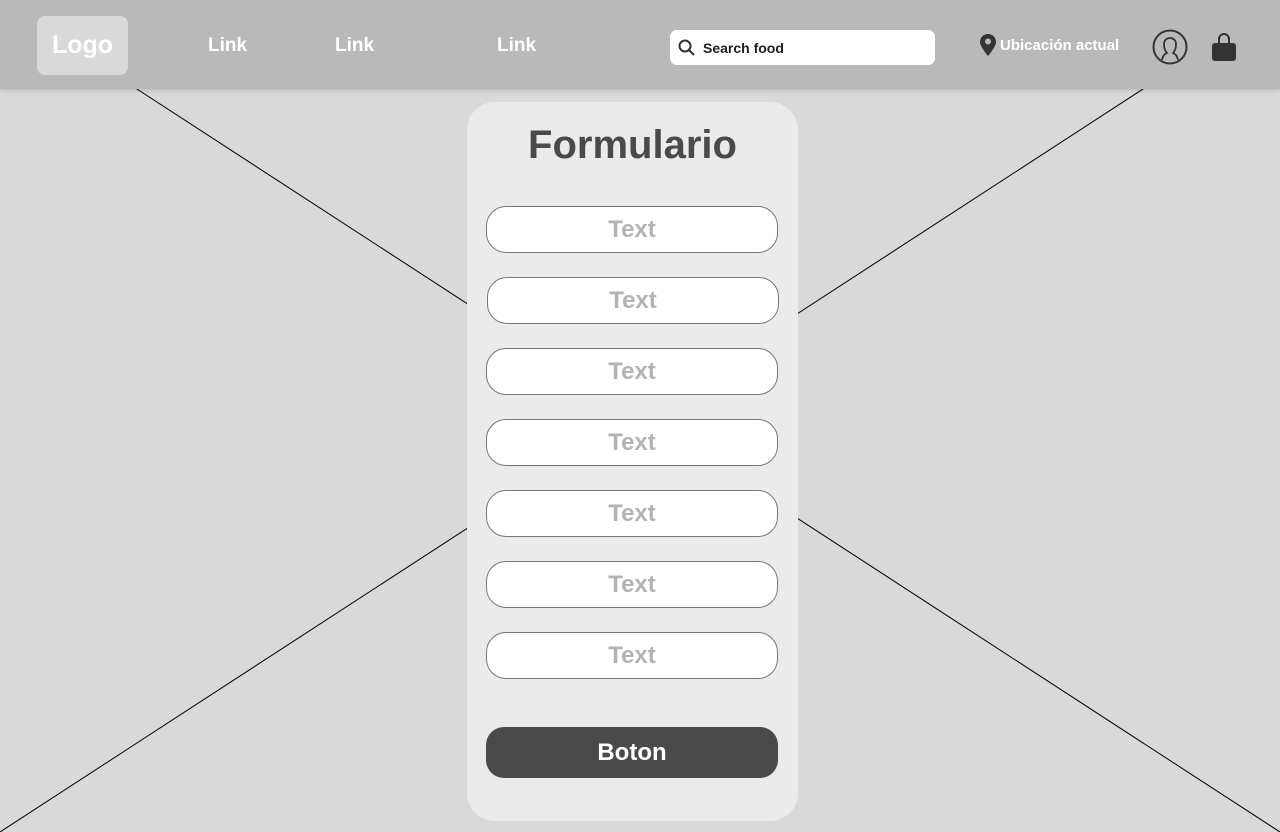 The height and width of the screenshot is (832, 1280). I want to click on text-field-2: Text, so click(633, 300).